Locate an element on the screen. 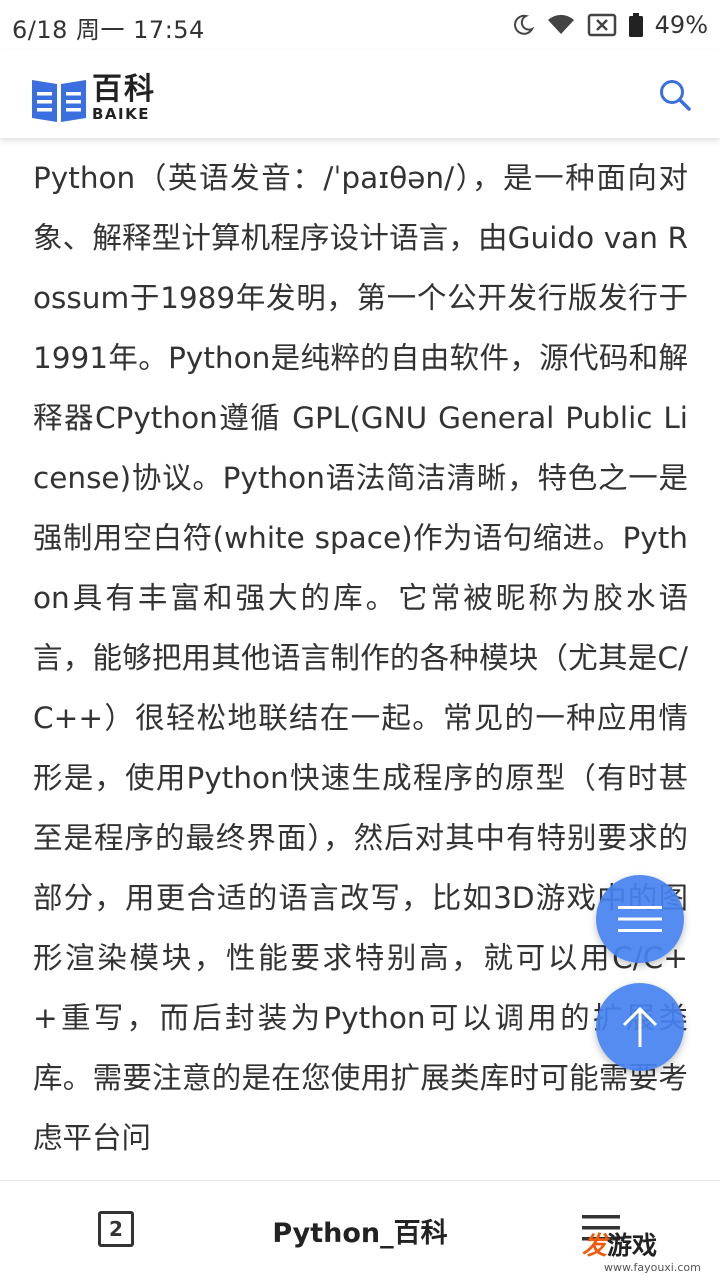 The image size is (720, 1280). logo-chinese: 百科 is located at coordinates (124, 89).